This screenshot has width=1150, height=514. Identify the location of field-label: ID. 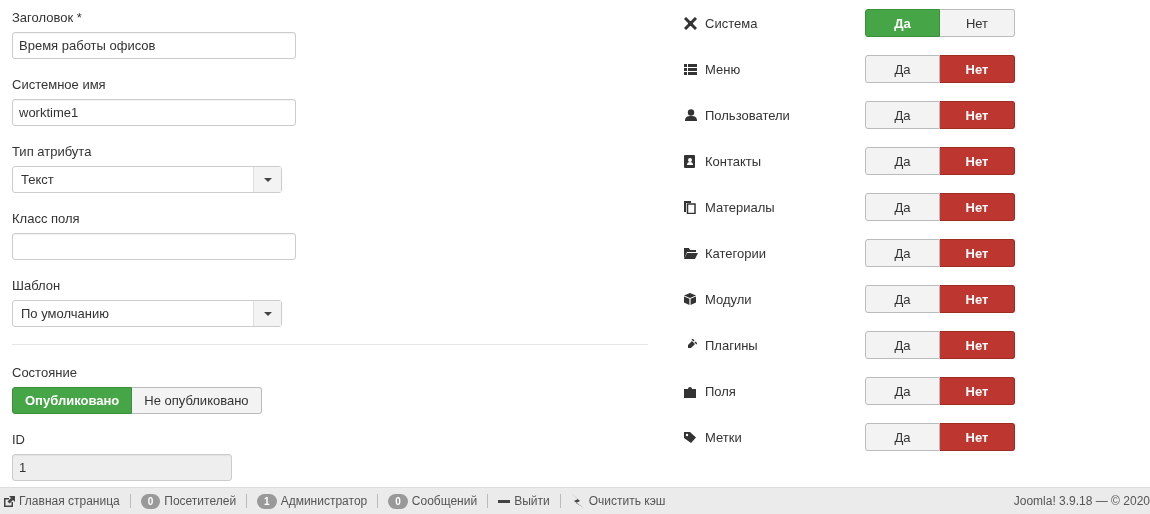
(19, 440).